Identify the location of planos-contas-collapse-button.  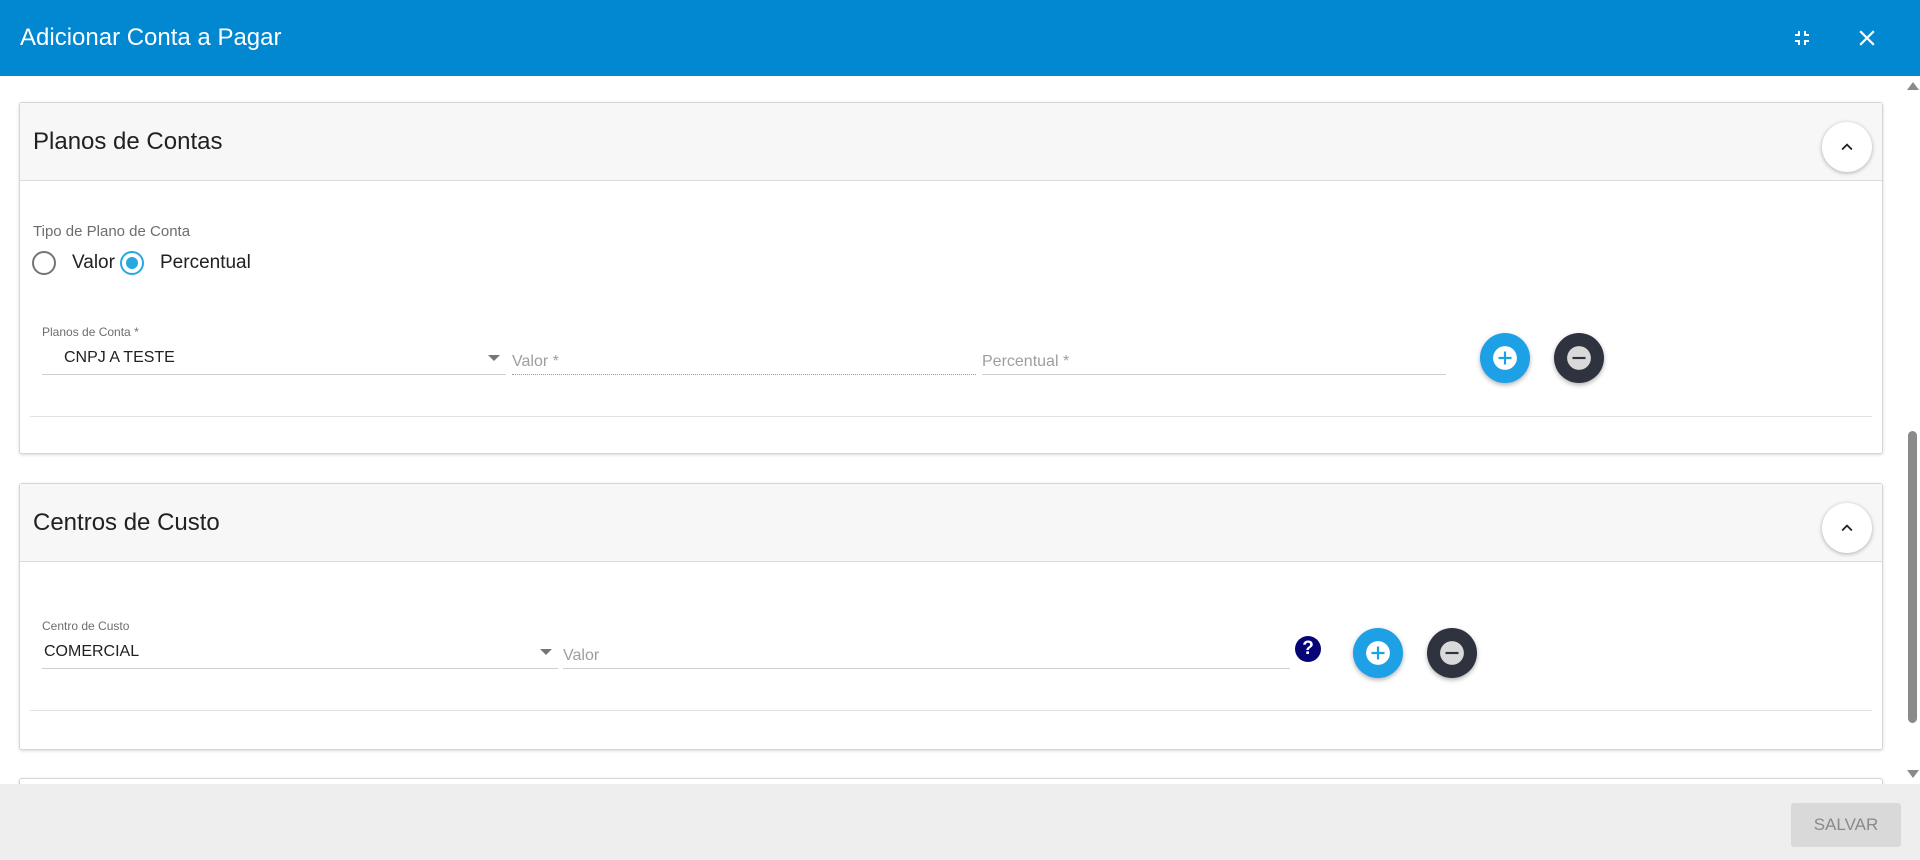
(1847, 147).